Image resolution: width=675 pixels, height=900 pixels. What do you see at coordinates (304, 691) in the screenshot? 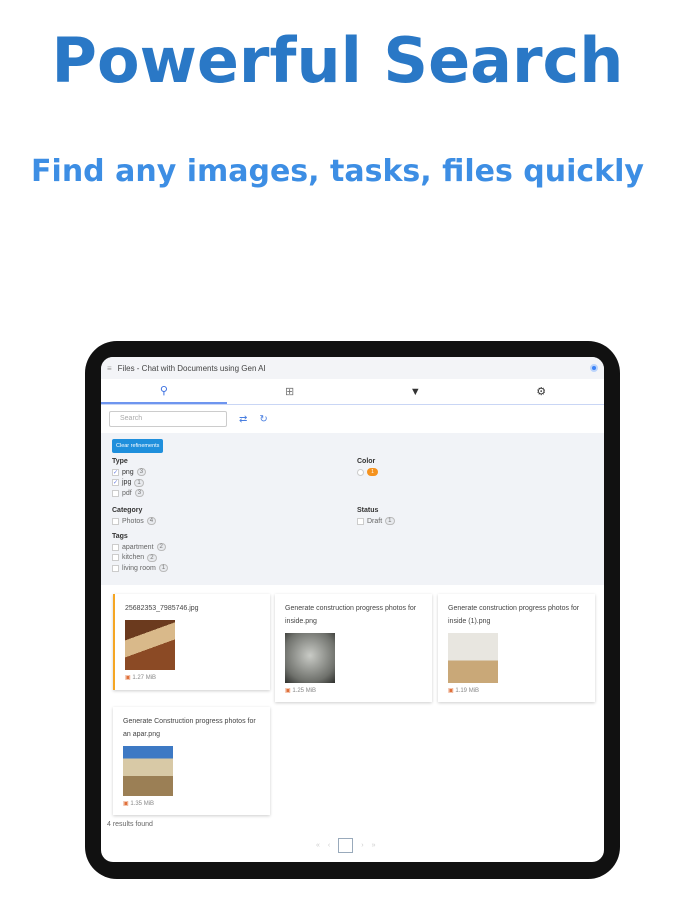
I see `size-text: 1.25 MiB` at bounding box center [304, 691].